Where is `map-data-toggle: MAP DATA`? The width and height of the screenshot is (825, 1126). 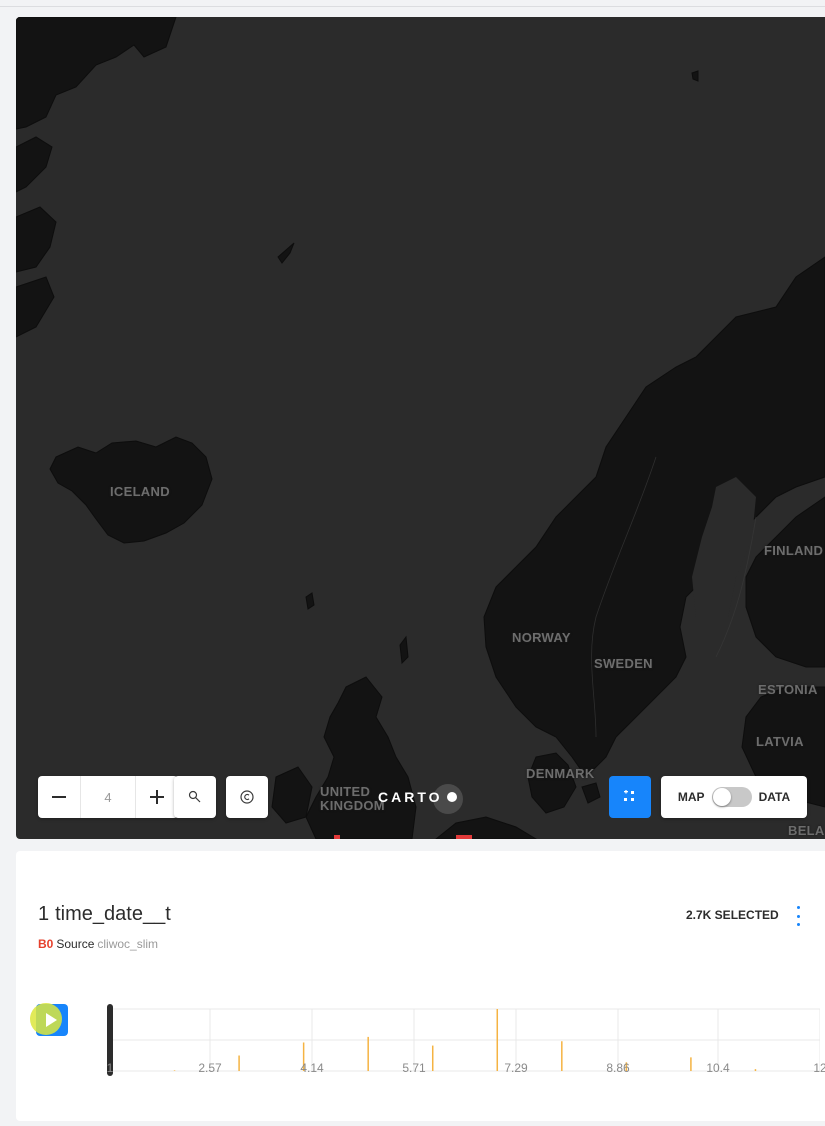
map-data-toggle: MAP DATA is located at coordinates (734, 797).